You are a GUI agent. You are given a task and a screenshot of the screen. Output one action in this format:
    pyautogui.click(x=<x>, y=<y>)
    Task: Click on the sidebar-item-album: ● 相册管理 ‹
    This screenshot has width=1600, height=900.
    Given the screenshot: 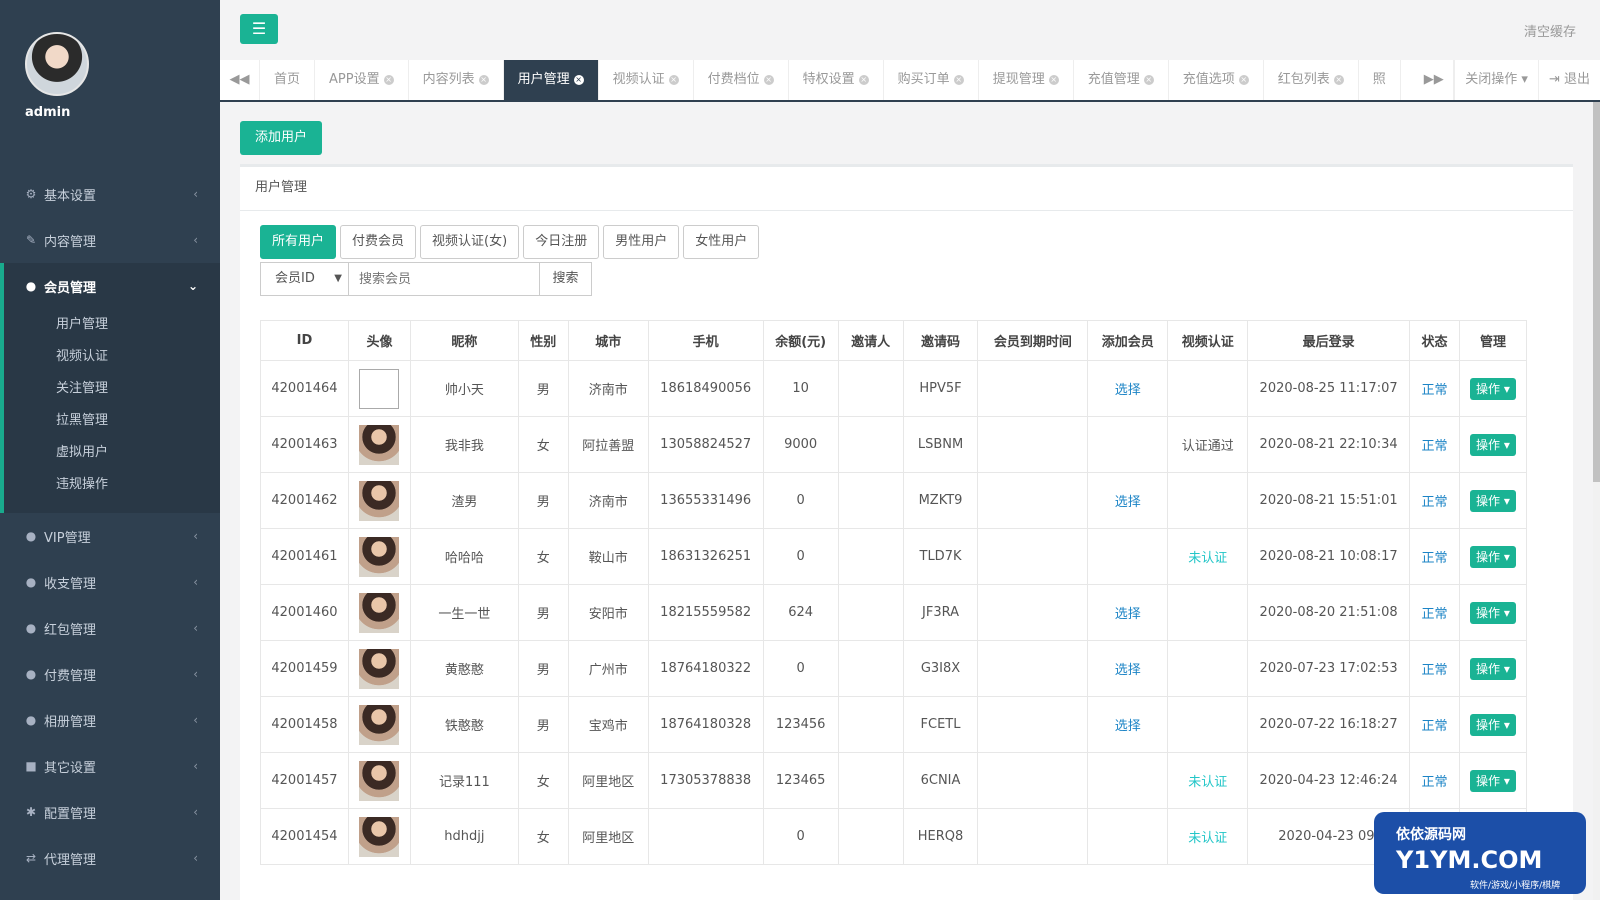 What is the action you would take?
    pyautogui.click(x=110, y=720)
    